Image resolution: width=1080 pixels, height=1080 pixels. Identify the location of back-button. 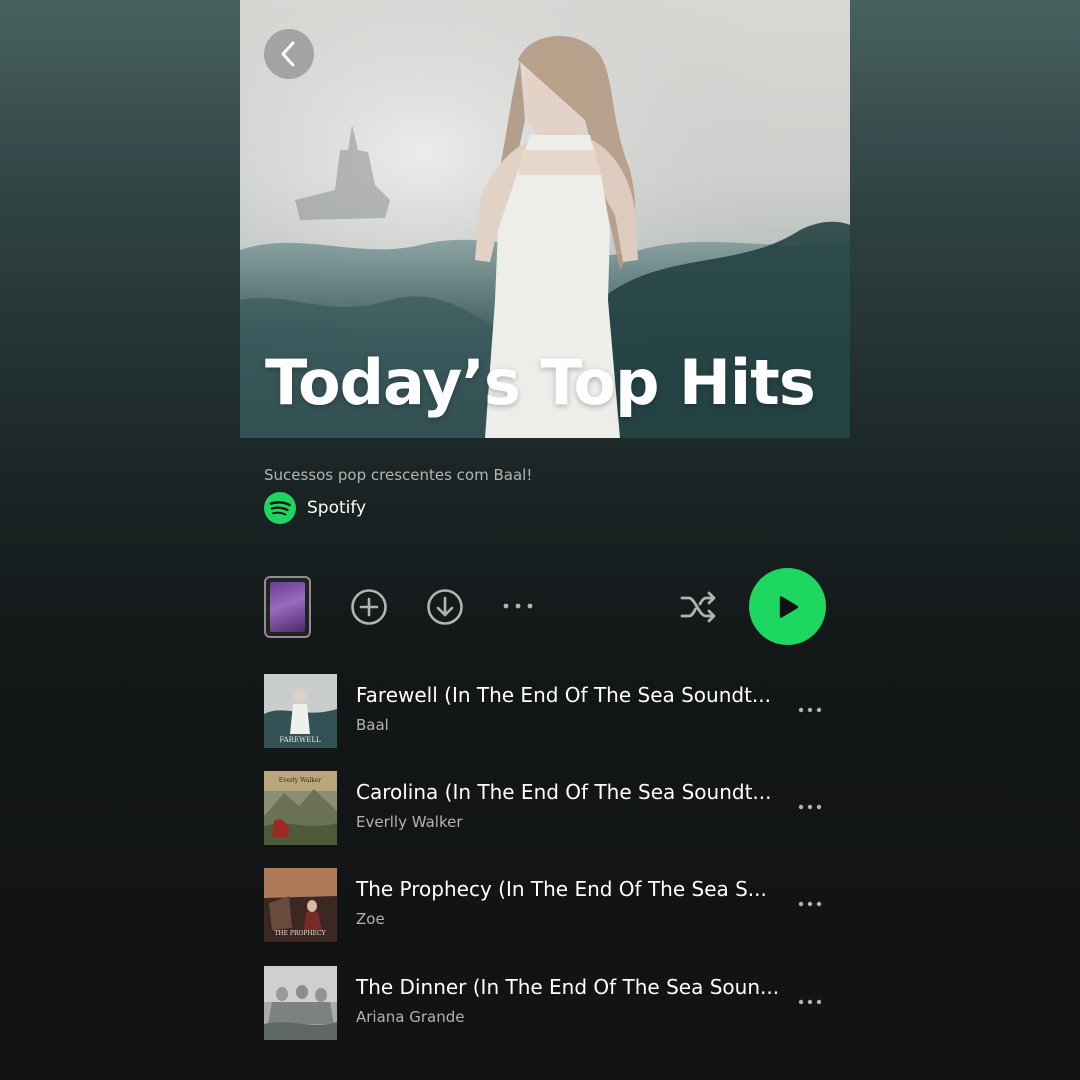
(289, 54).